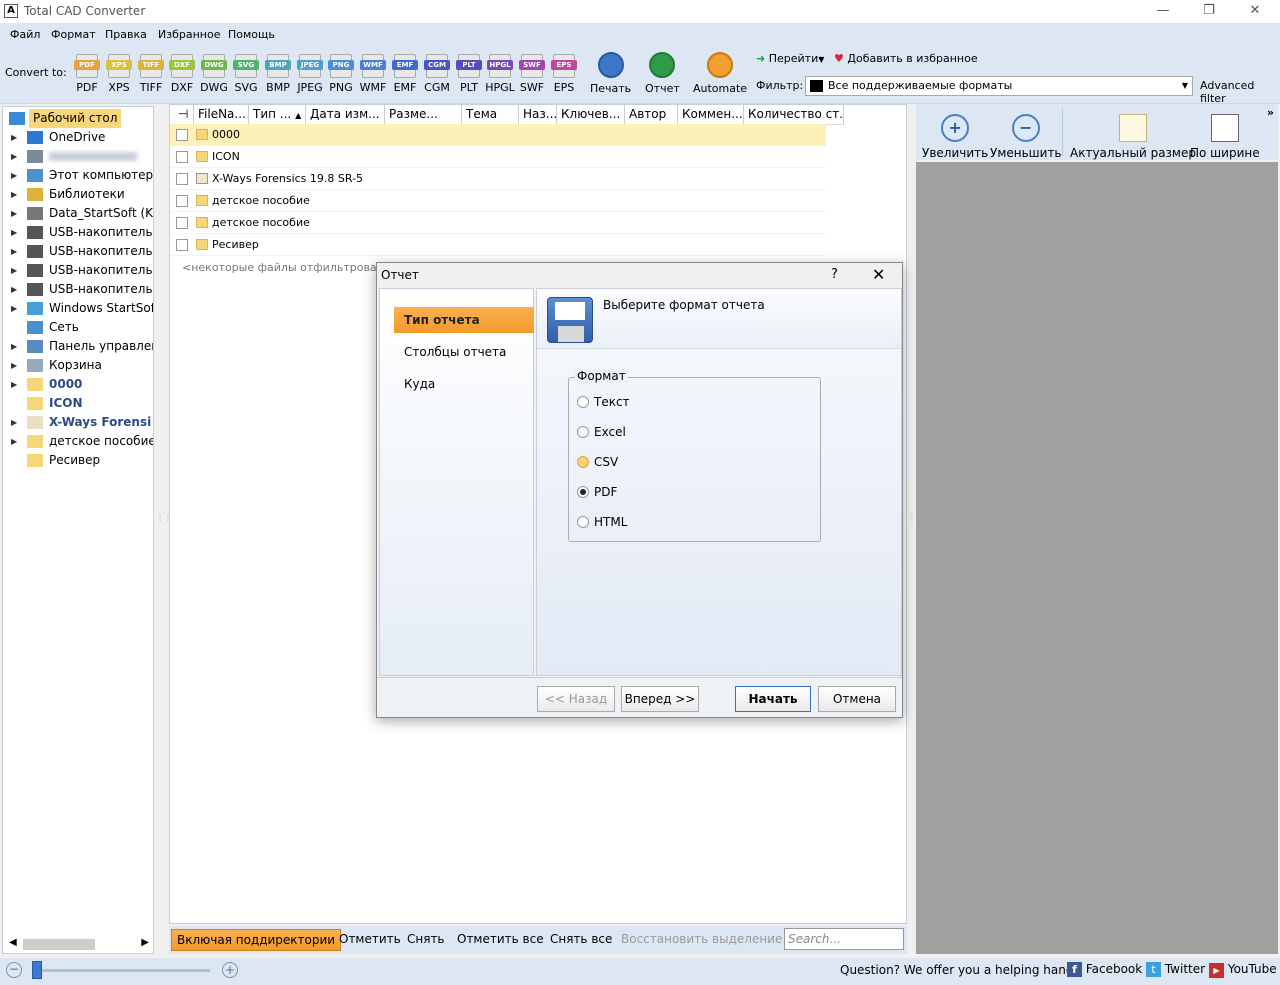  Describe the element at coordinates (78, 327) in the screenshot. I see `tree-item: Сеть` at that location.